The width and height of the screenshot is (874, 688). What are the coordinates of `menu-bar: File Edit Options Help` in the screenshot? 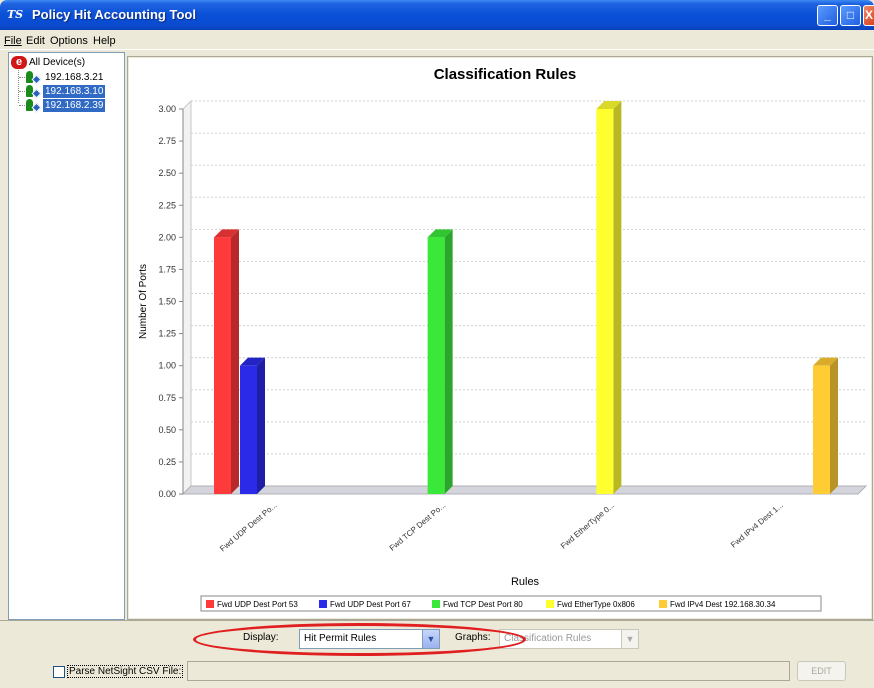 It's located at (437, 40).